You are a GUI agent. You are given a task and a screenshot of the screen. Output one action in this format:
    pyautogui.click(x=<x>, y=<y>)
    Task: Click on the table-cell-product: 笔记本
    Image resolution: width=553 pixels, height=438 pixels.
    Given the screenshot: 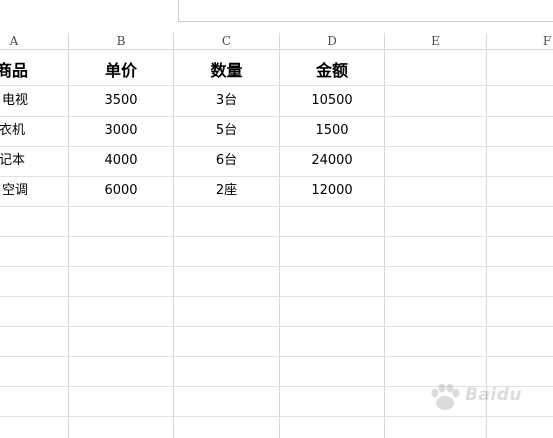 What is the action you would take?
    pyautogui.click(x=21, y=160)
    